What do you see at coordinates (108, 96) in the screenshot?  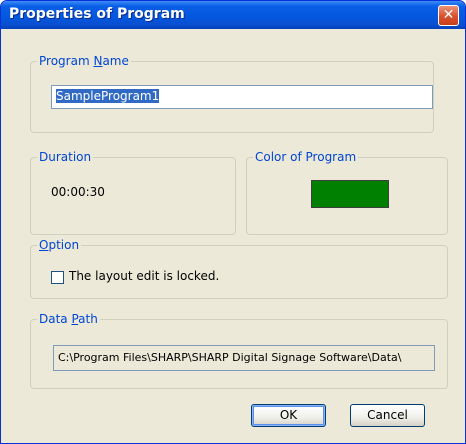 I see `program-name-value: SampleProgram1` at bounding box center [108, 96].